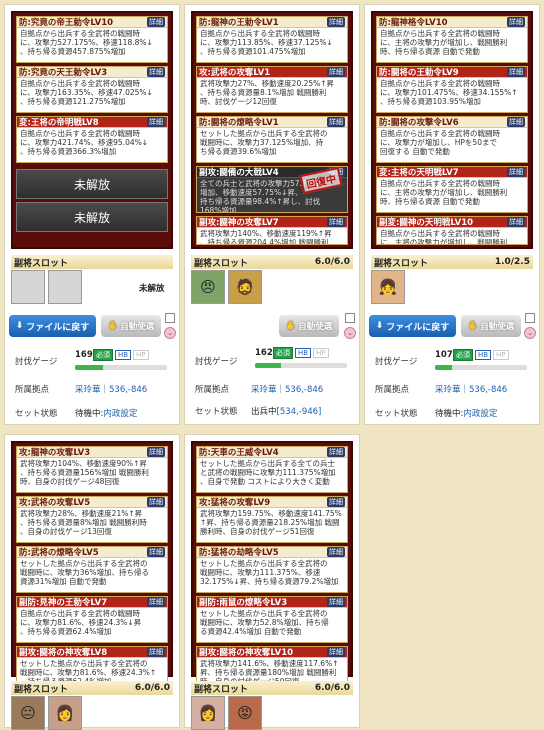  What do you see at coordinates (59, 553) in the screenshot?
I see `skill-name: 防:武将の燎略令LV5` at bounding box center [59, 553].